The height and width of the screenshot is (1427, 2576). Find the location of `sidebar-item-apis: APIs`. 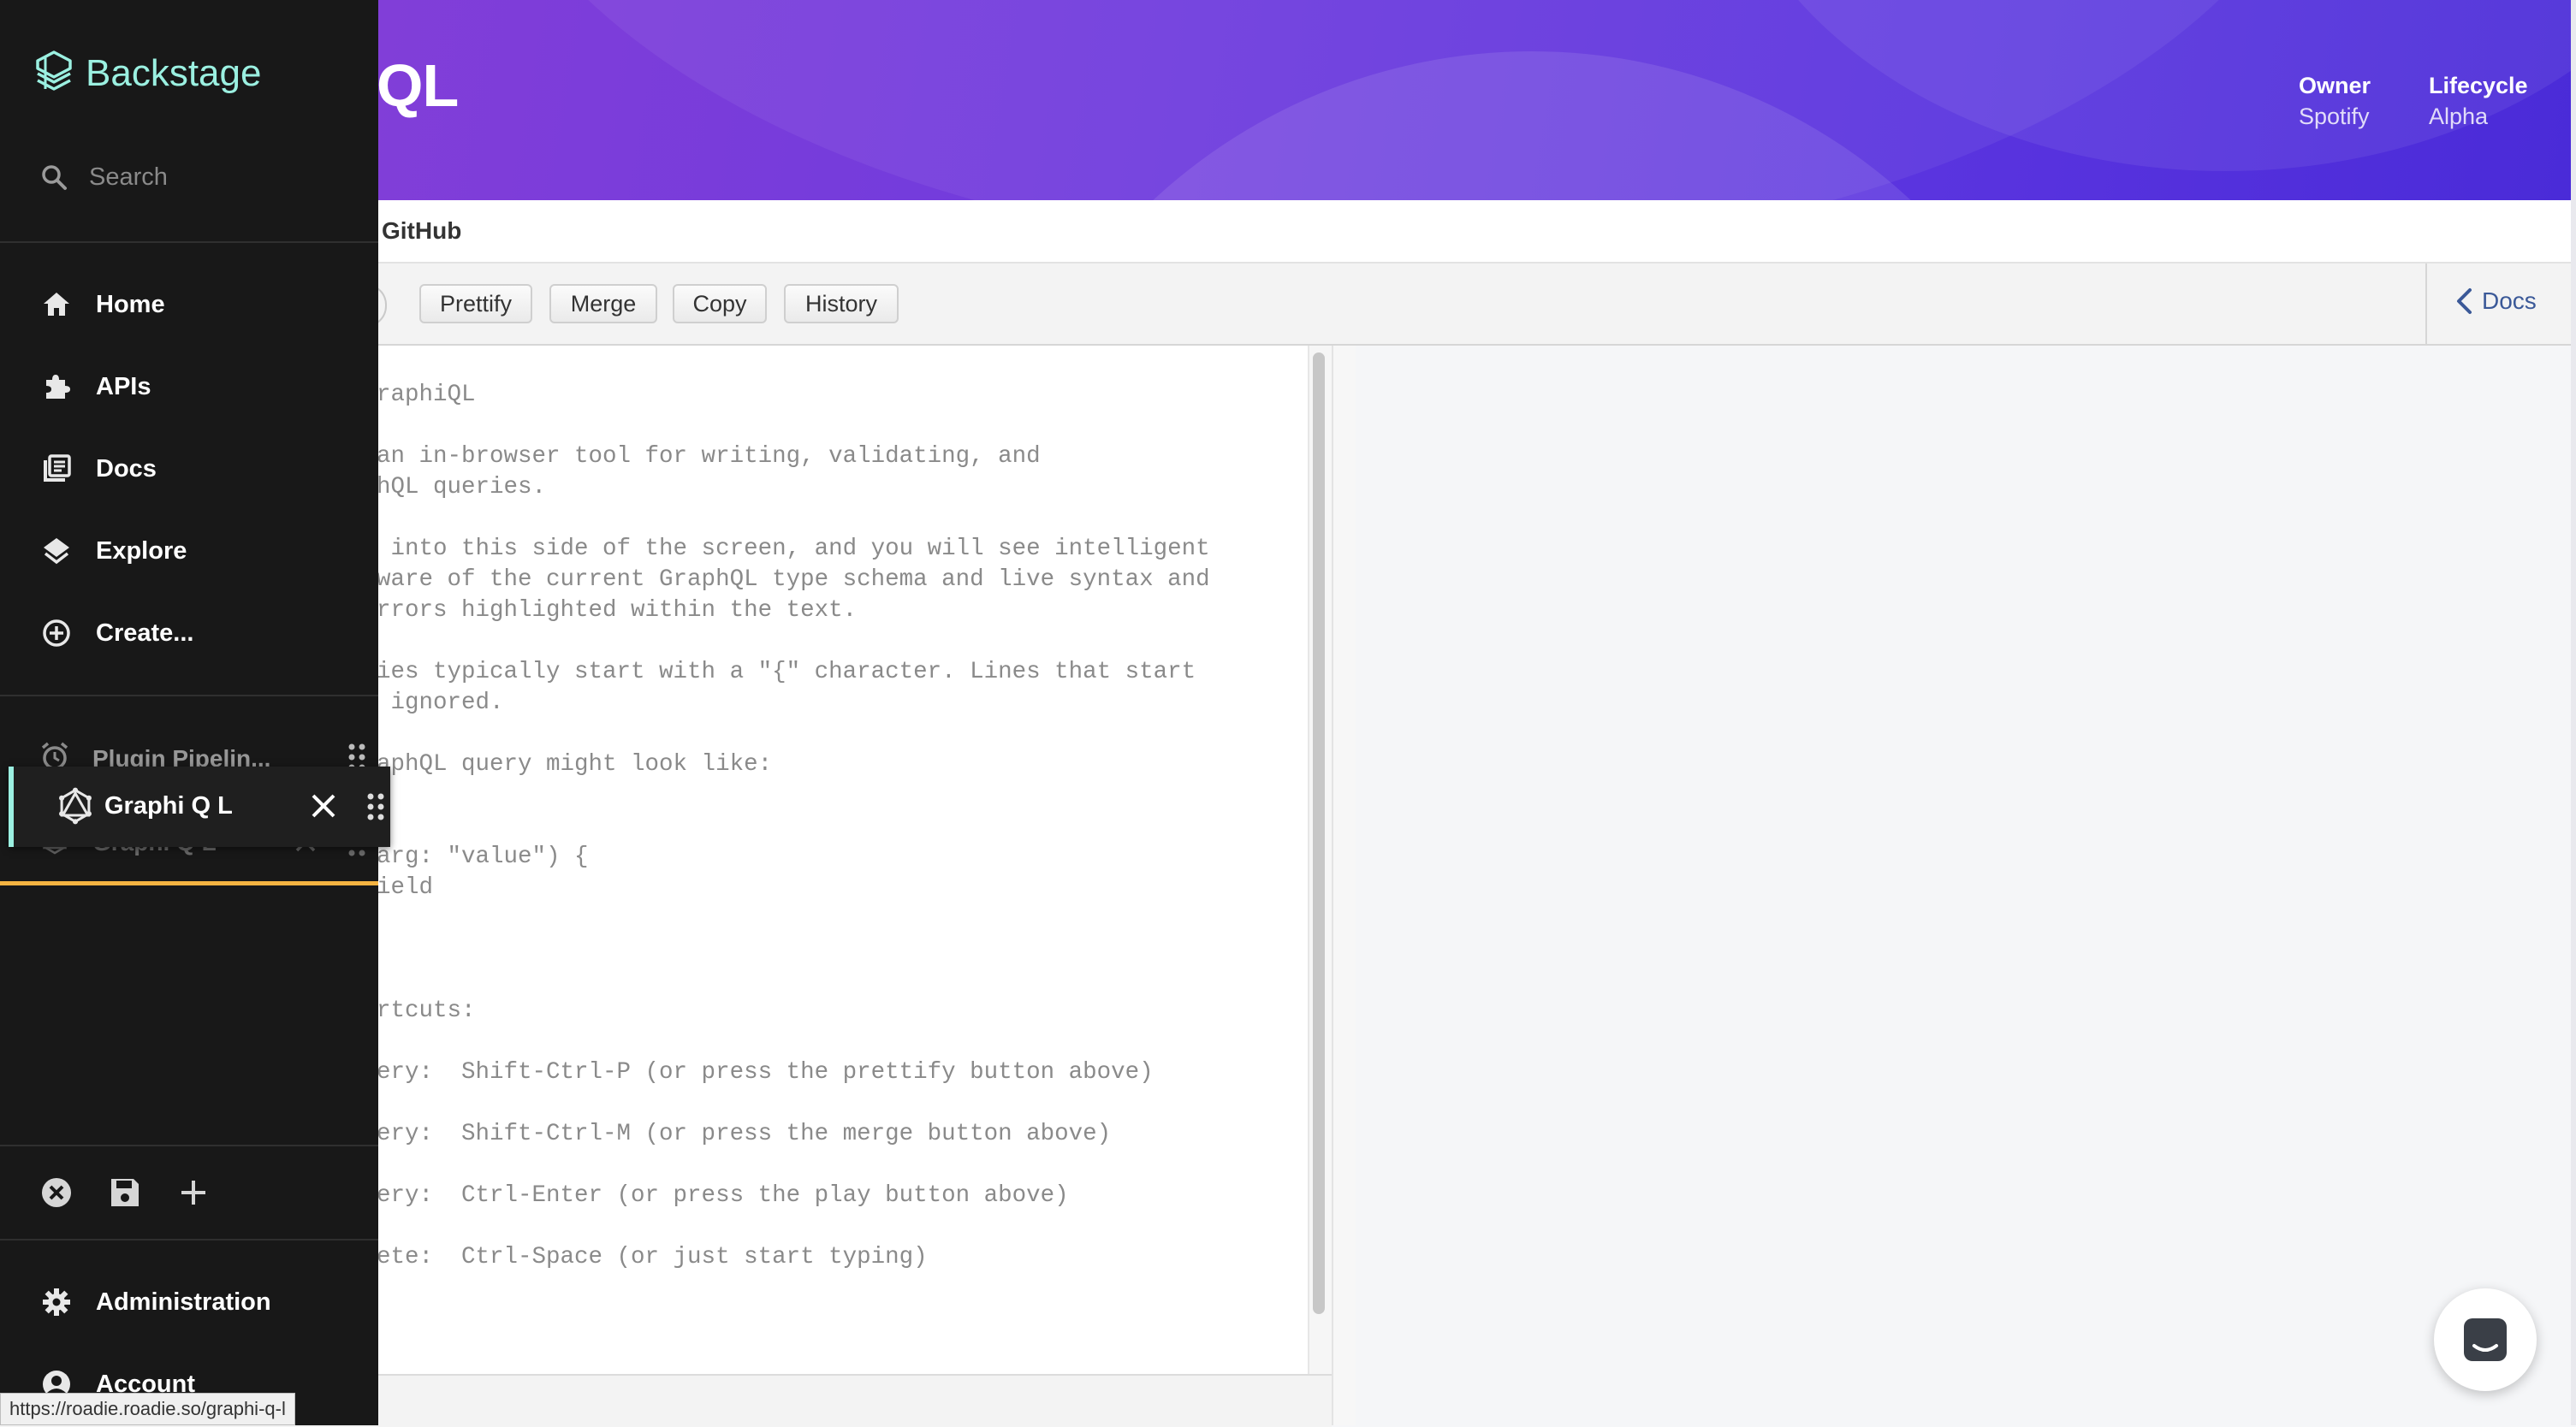

sidebar-item-apis: APIs is located at coordinates (95, 387).